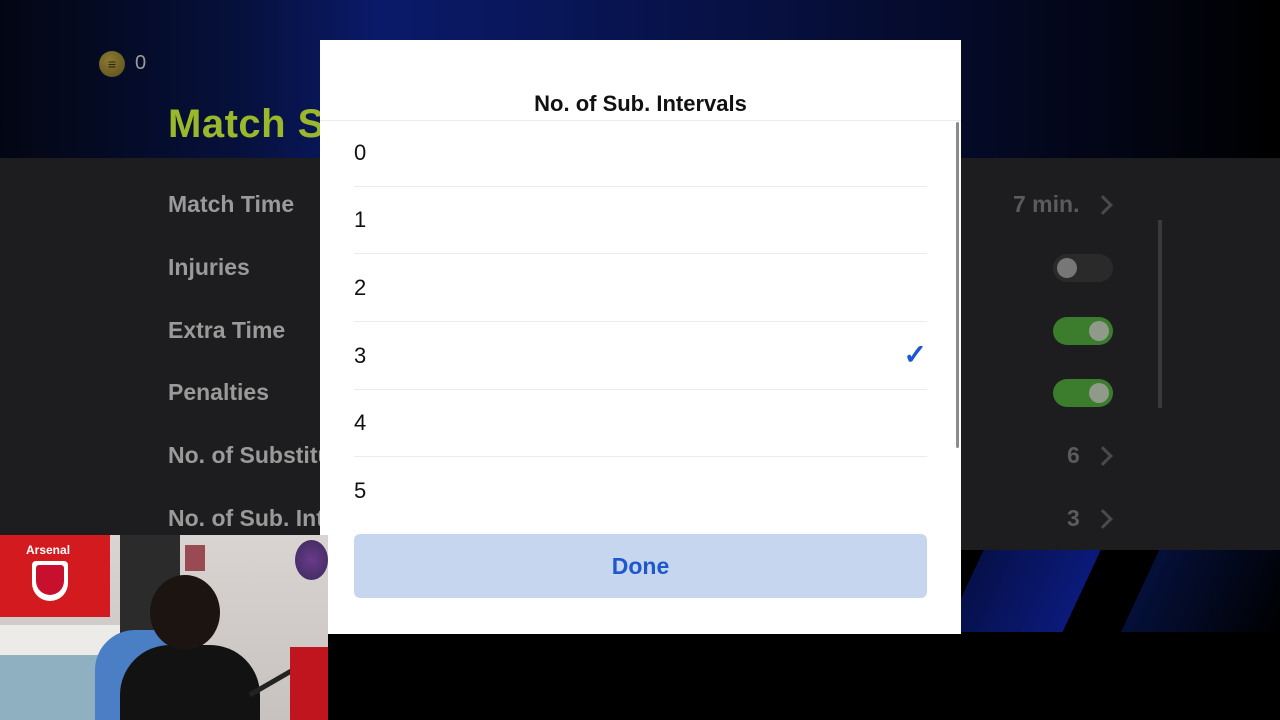 The image size is (1280, 720). I want to click on penalties-toggle, so click(1083, 393).